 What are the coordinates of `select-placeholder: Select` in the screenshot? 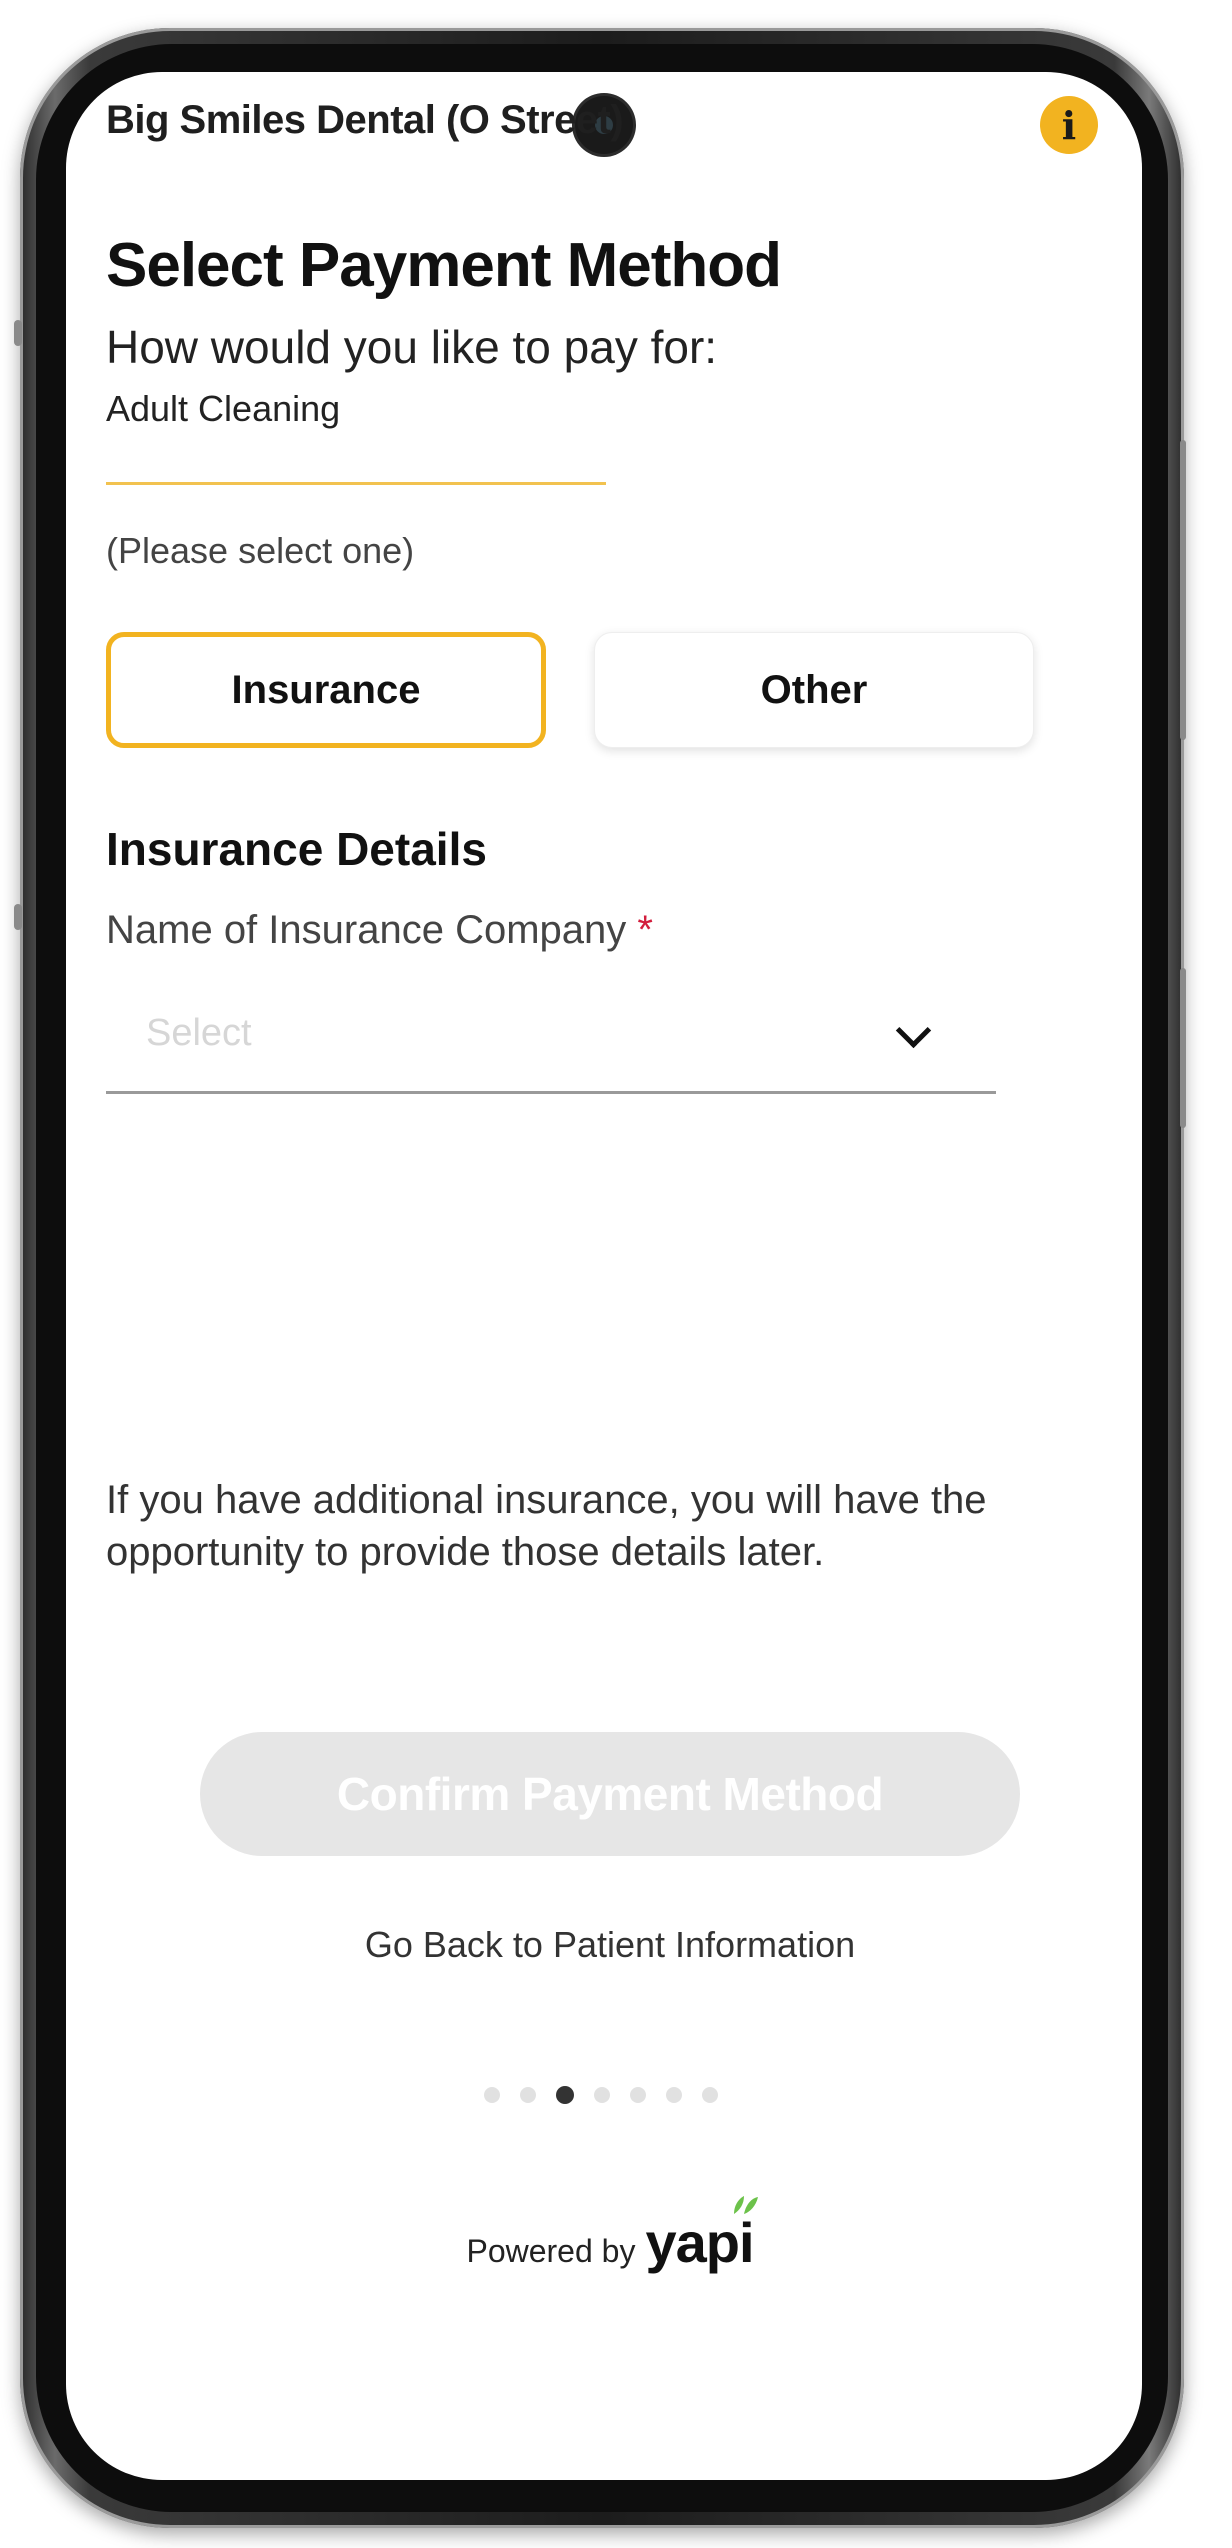 It's located at (199, 1033).